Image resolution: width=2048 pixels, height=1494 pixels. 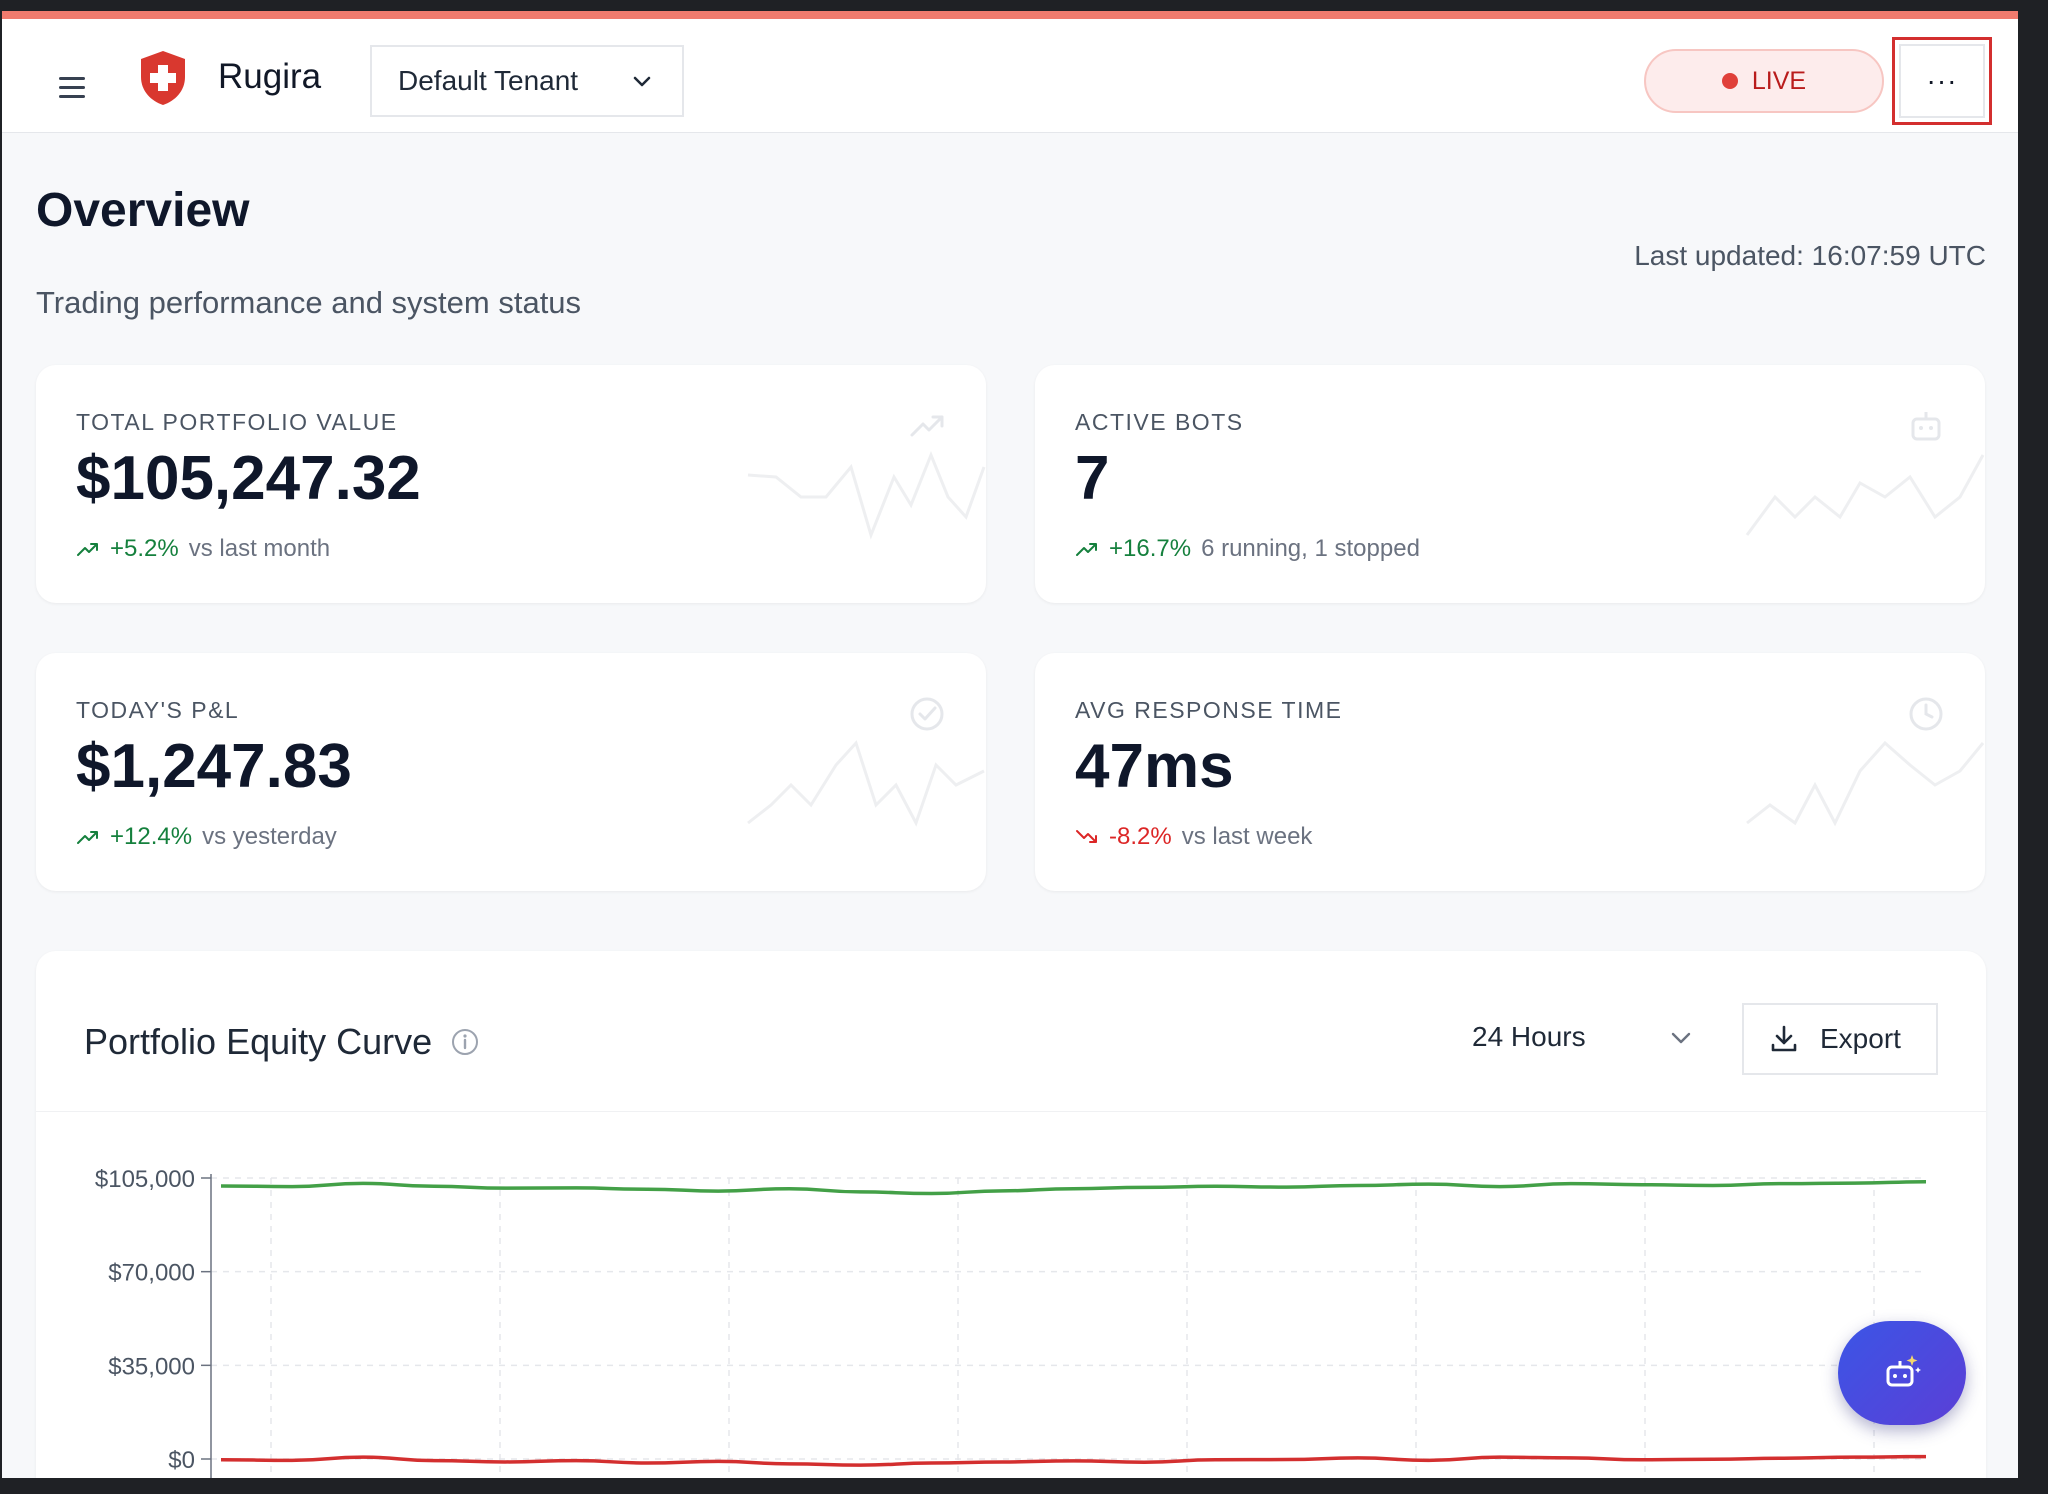 I want to click on live-dot-icon, so click(x=1729, y=81).